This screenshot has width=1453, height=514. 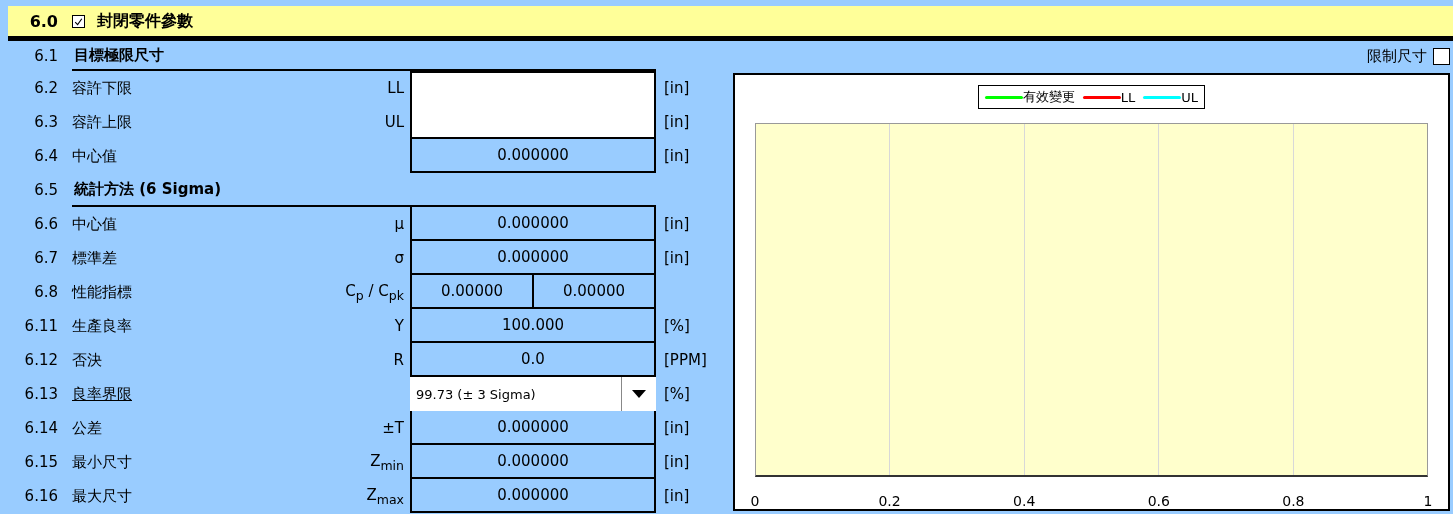 I want to click on field-label: 最大尺寸, so click(x=102, y=496).